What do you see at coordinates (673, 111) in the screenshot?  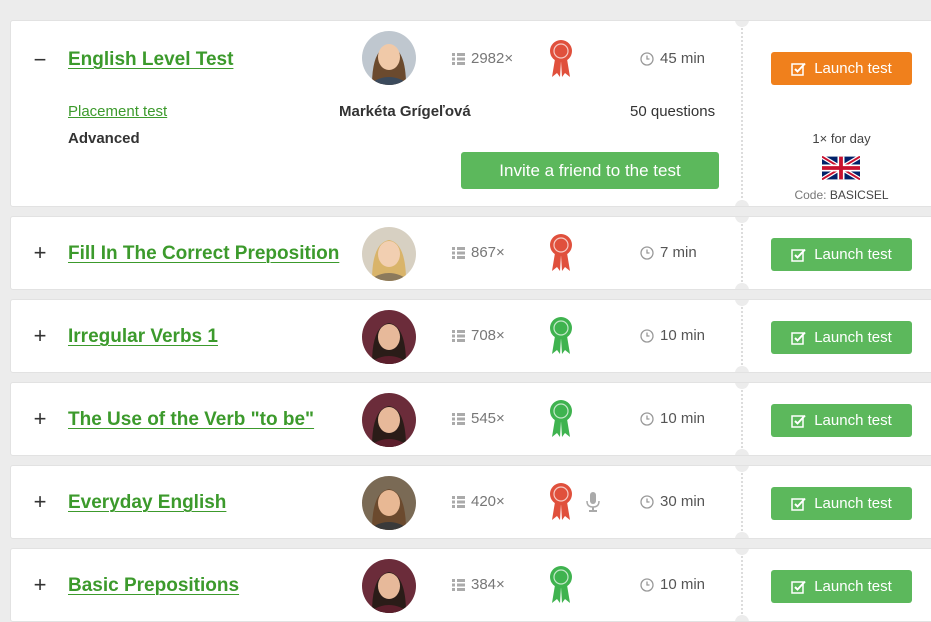 I see `questions-count: 50 questions` at bounding box center [673, 111].